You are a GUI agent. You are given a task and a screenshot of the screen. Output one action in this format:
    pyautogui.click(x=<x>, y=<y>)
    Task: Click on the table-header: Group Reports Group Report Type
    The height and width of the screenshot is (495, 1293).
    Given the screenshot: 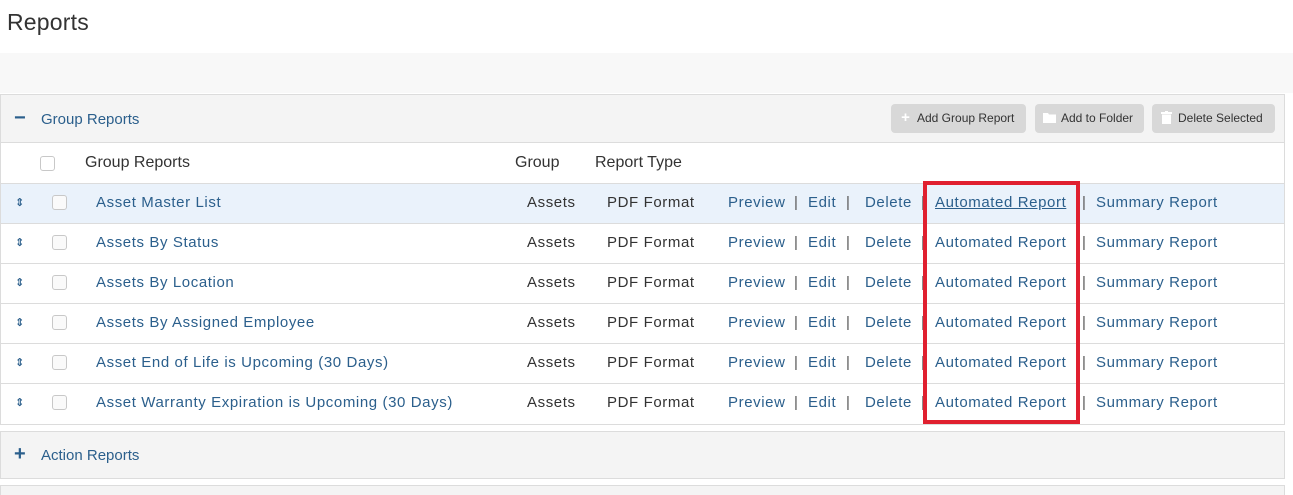 What is the action you would take?
    pyautogui.click(x=642, y=163)
    